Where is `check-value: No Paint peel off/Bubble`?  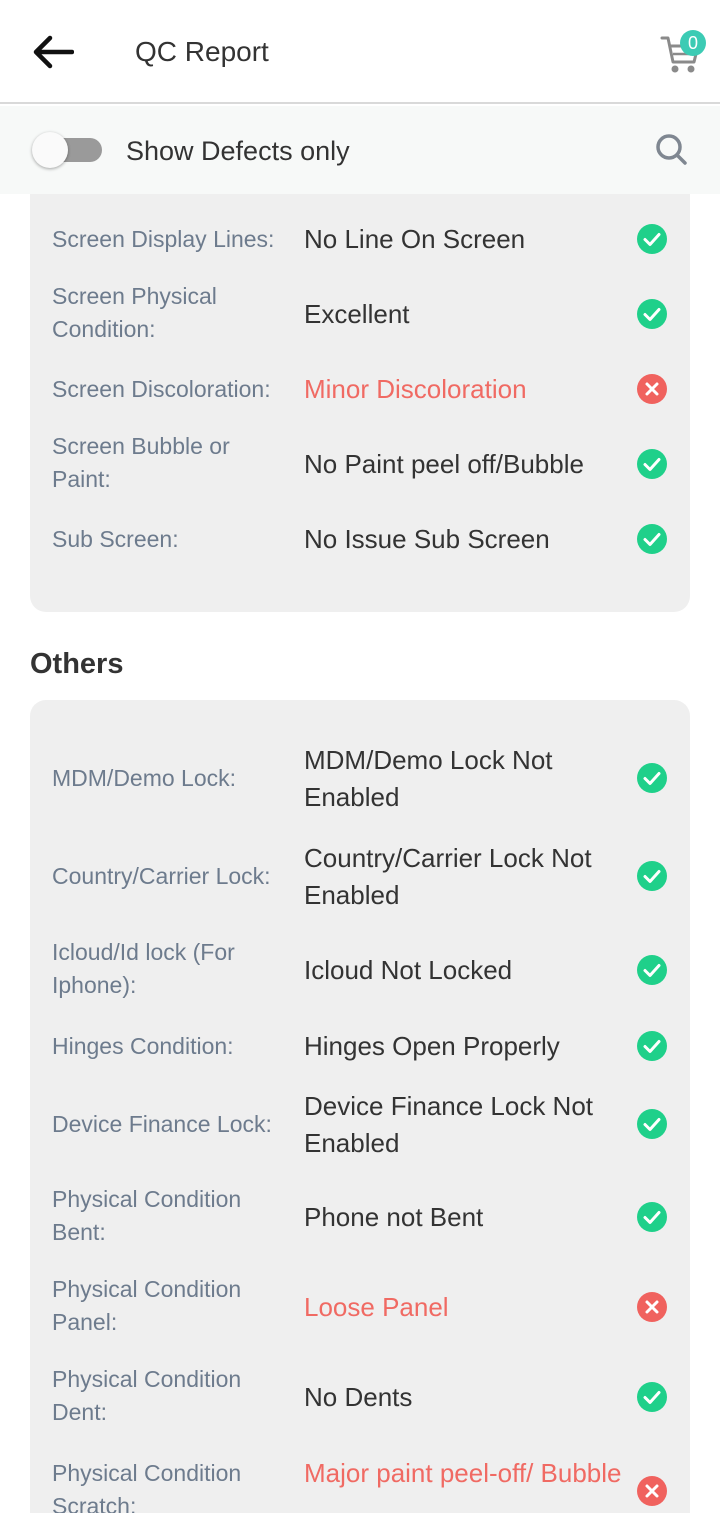 check-value: No Paint peel off/Bubble is located at coordinates (444, 464).